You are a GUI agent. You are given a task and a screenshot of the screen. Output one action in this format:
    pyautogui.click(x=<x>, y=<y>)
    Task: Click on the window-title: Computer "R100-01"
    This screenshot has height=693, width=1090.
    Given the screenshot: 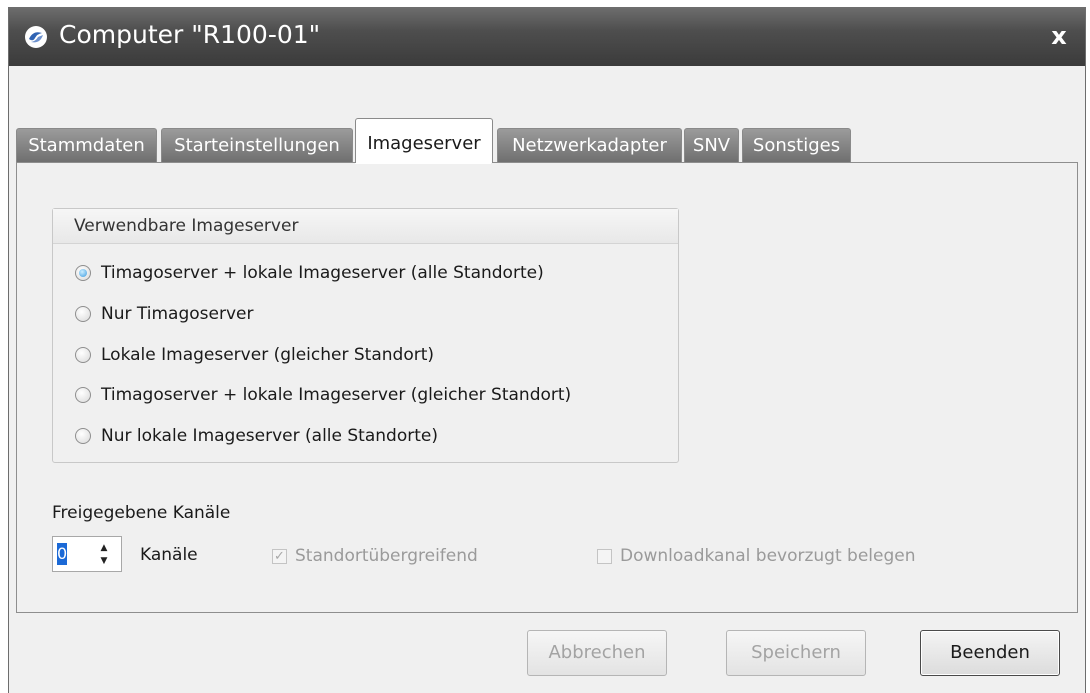 What is the action you would take?
    pyautogui.click(x=190, y=34)
    